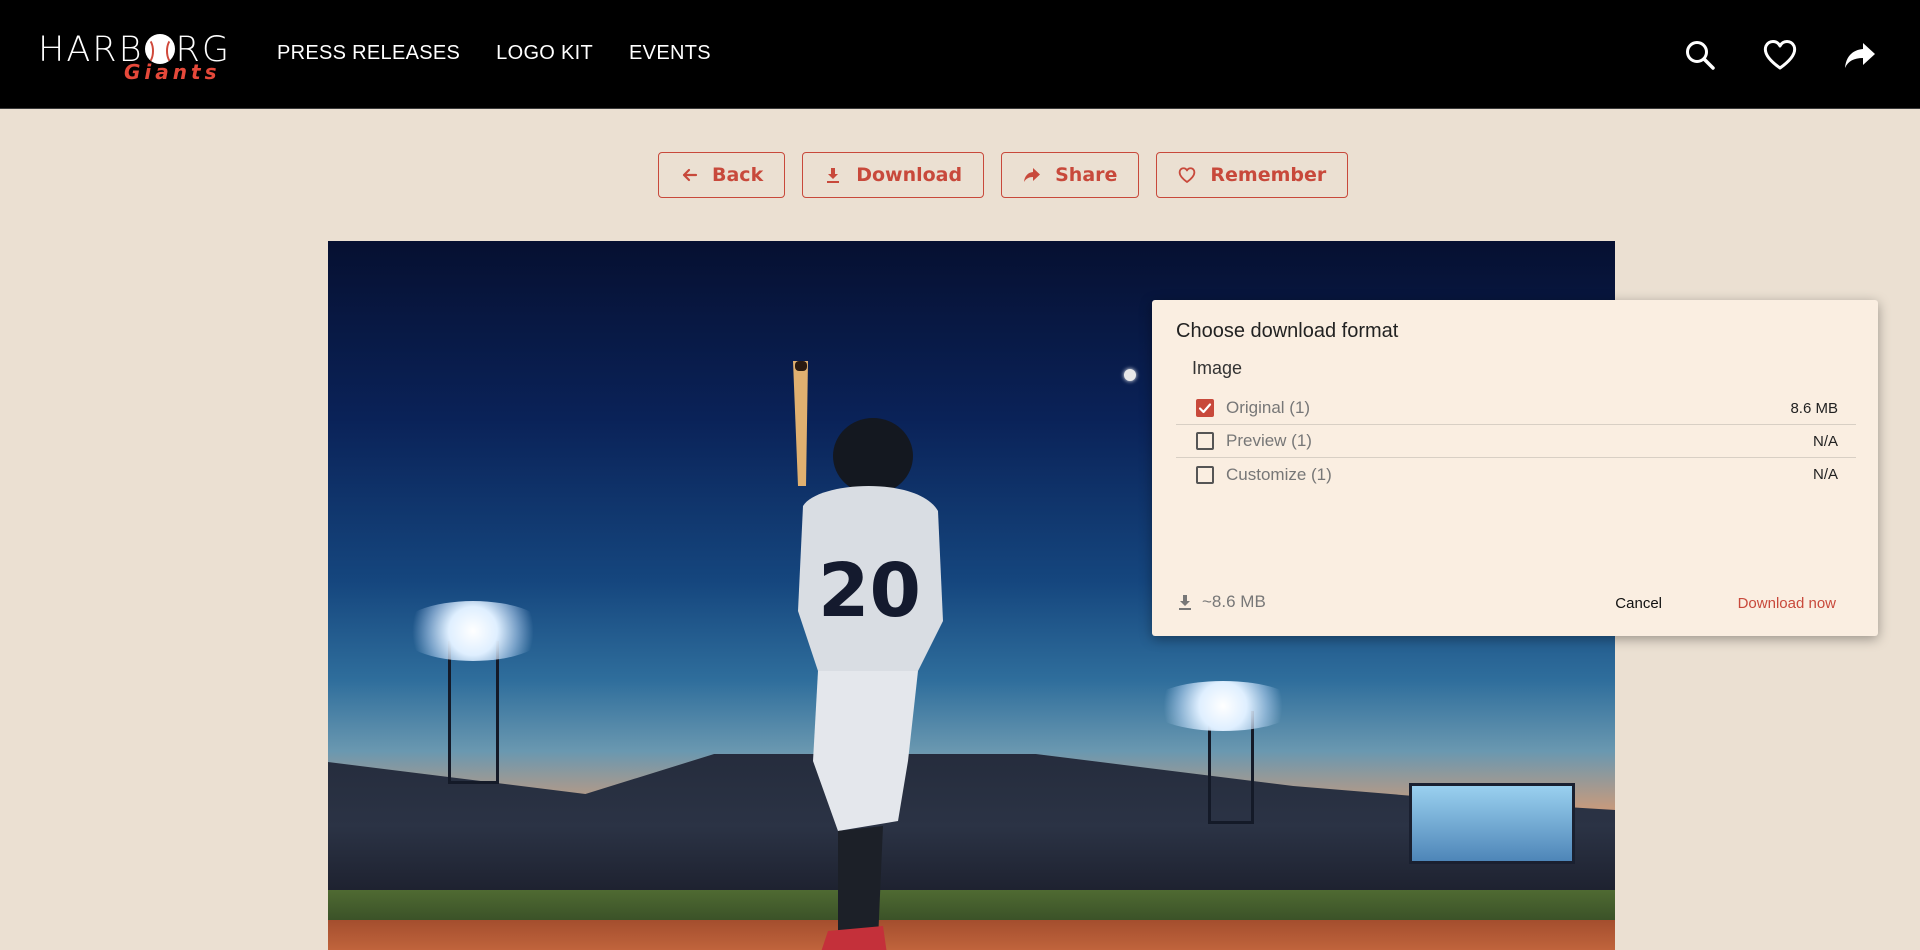 Image resolution: width=1920 pixels, height=950 pixels. Describe the element at coordinates (868, 655) in the screenshot. I see `batter-figure: 20` at that location.